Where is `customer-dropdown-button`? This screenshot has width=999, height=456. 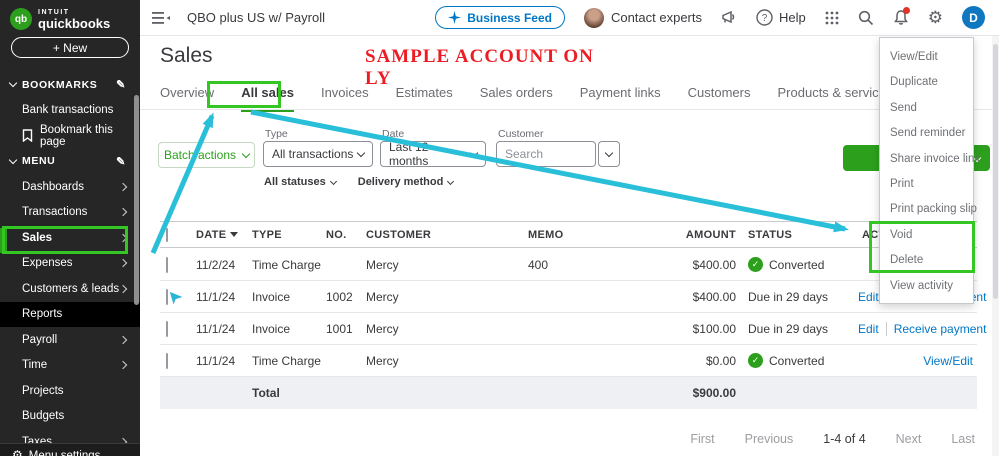 customer-dropdown-button is located at coordinates (609, 154).